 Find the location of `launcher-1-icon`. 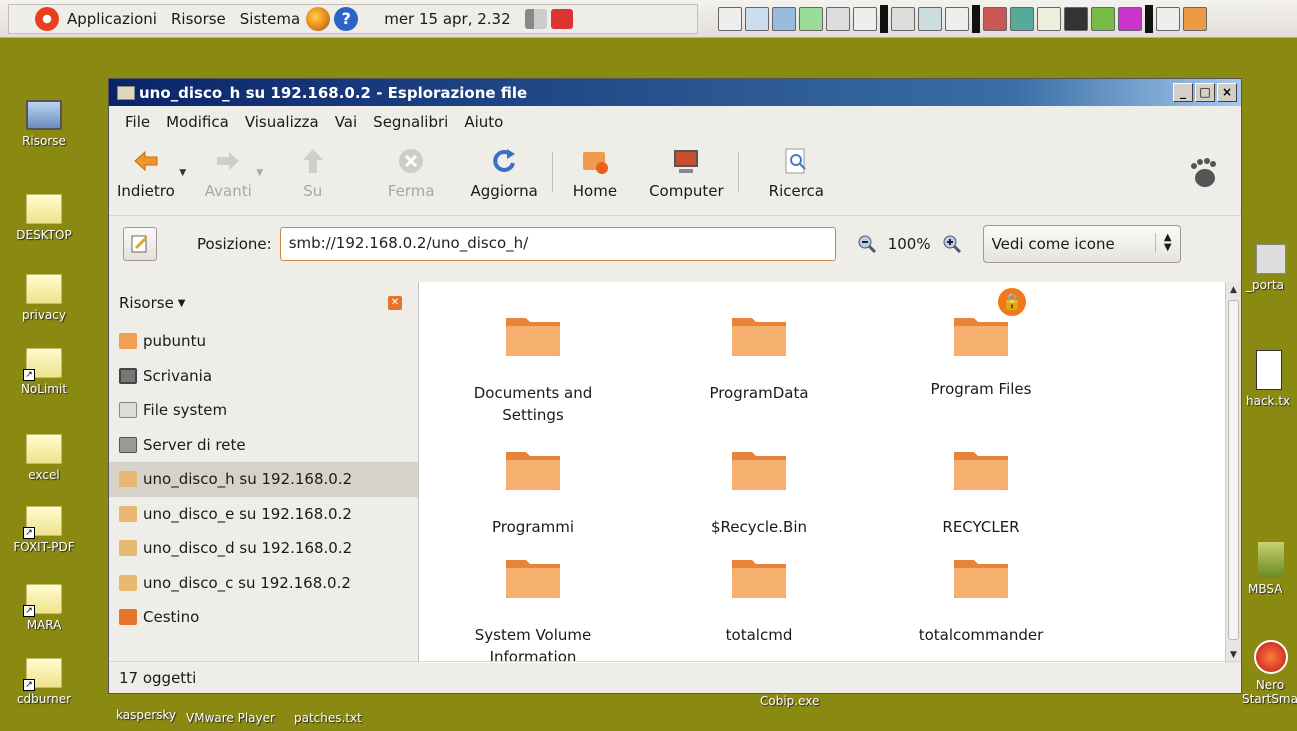

launcher-1-icon is located at coordinates (730, 19).